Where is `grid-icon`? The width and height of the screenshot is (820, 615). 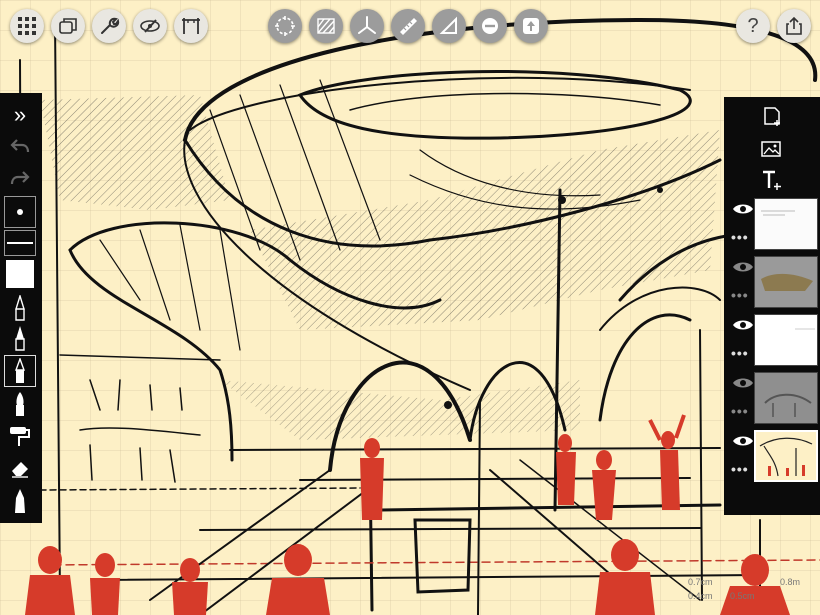
grid-icon is located at coordinates (27, 26).